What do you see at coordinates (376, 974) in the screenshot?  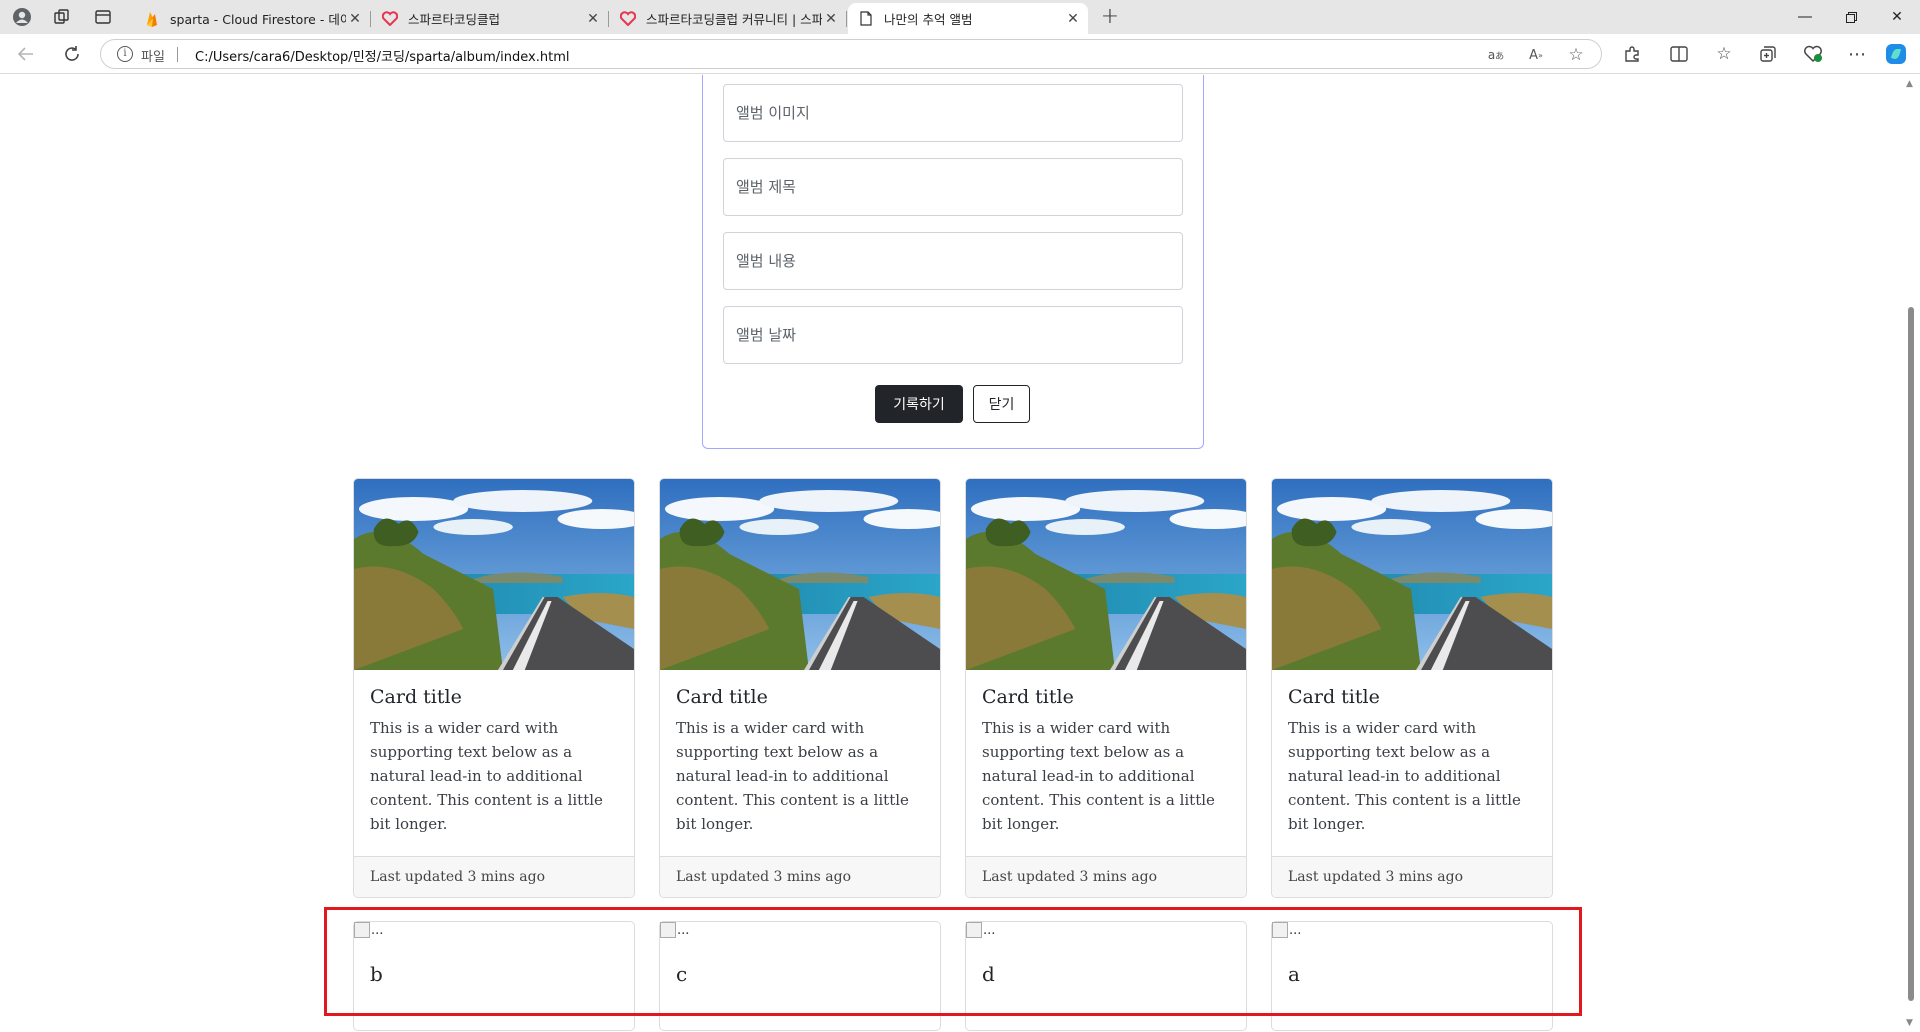 I see `card-title: b` at bounding box center [376, 974].